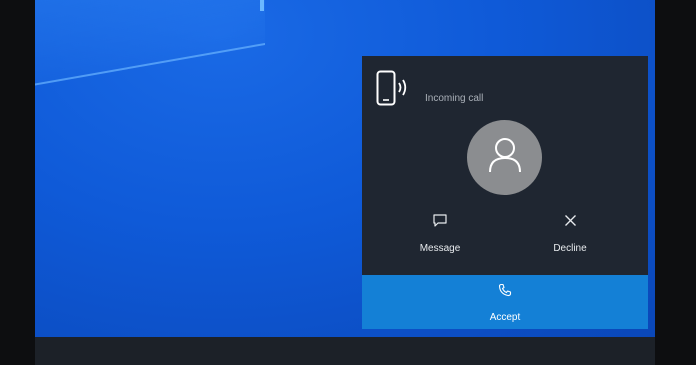 This screenshot has height=365, width=696. I want to click on wallpaper-window-pane, so click(150, 45).